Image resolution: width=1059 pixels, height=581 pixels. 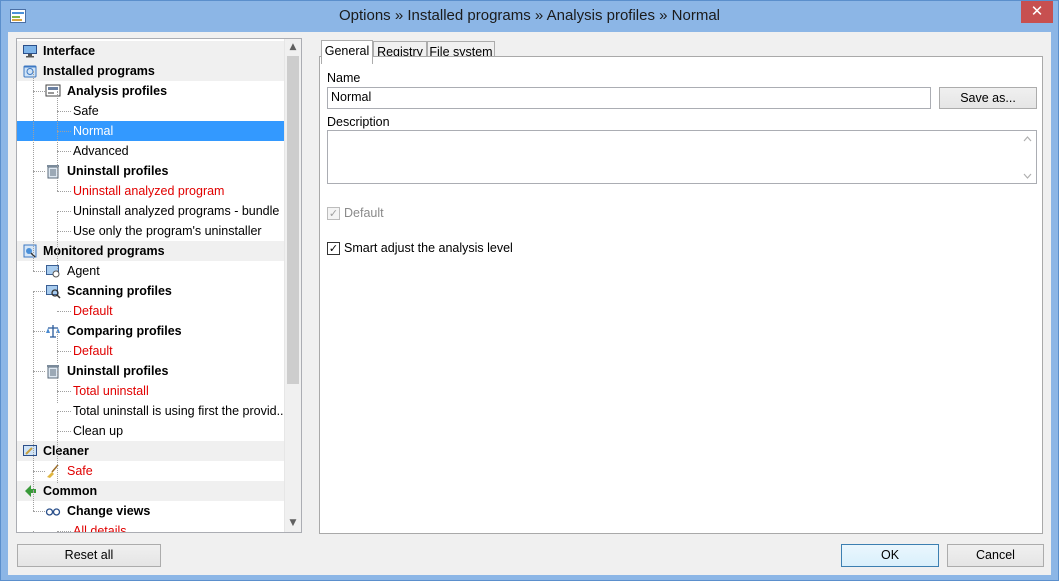 What do you see at coordinates (93, 131) in the screenshot?
I see `tree-item-label: Normal` at bounding box center [93, 131].